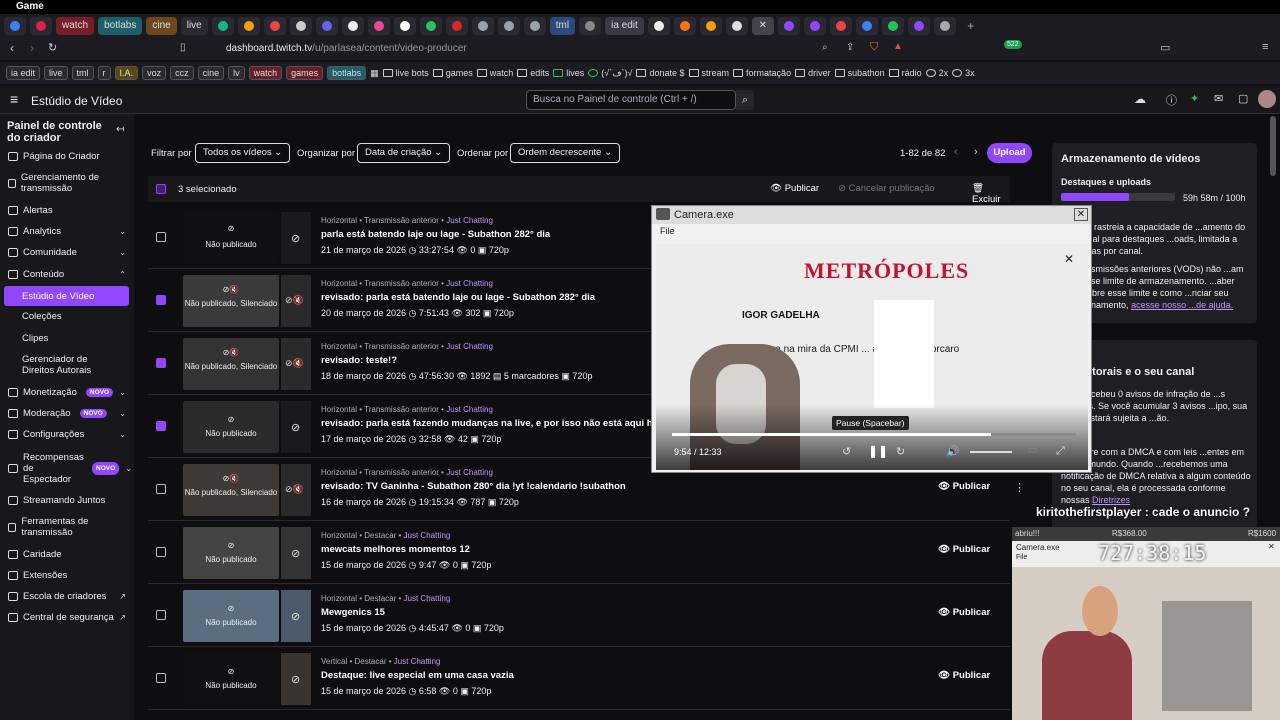 The height and width of the screenshot is (720, 1280). I want to click on bookmark-pill: tml, so click(82, 73).